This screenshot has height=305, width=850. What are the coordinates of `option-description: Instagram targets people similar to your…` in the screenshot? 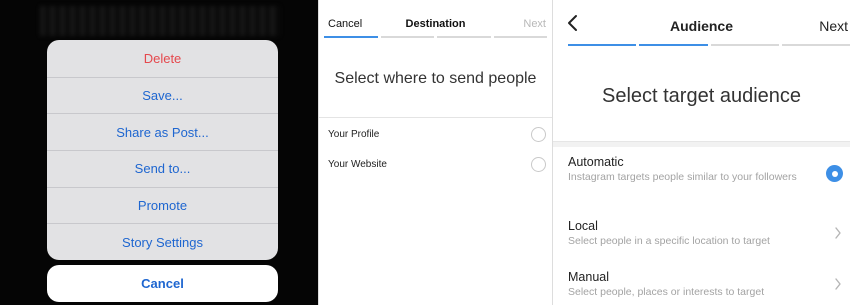 It's located at (682, 177).